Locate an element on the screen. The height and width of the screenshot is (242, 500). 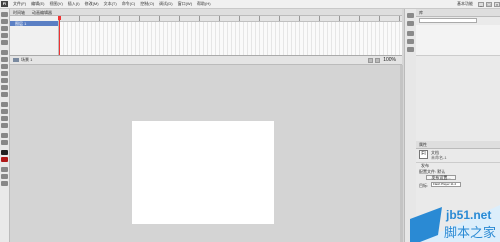
tools-panel is located at coordinates (5, 125).